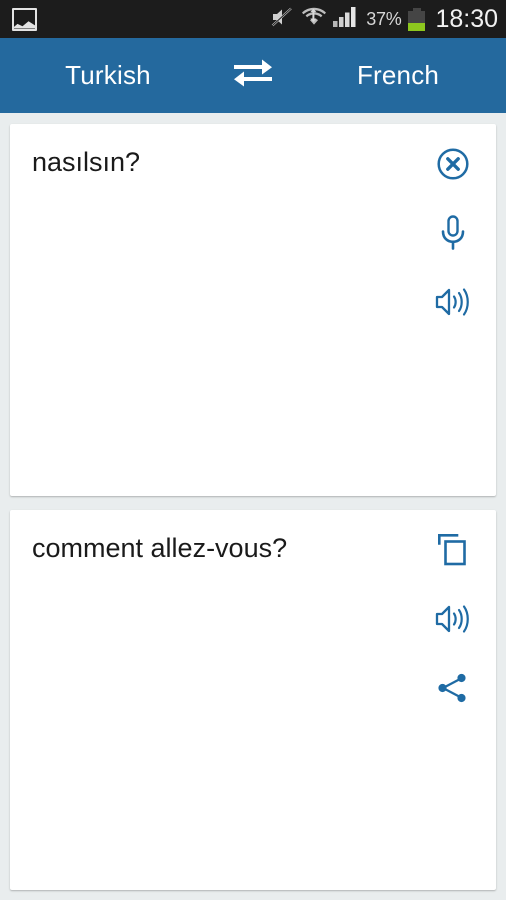  I want to click on image-icon, so click(24, 19).